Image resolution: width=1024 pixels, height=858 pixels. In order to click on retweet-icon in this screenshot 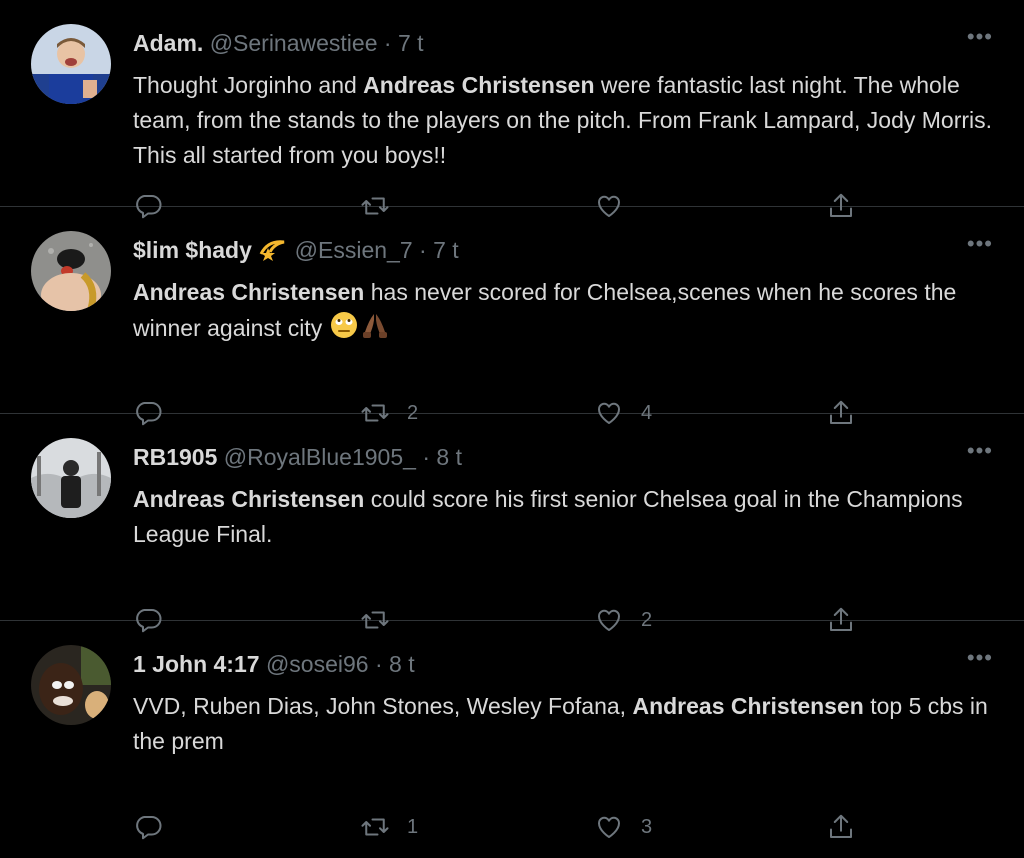, I will do `click(375, 827)`.